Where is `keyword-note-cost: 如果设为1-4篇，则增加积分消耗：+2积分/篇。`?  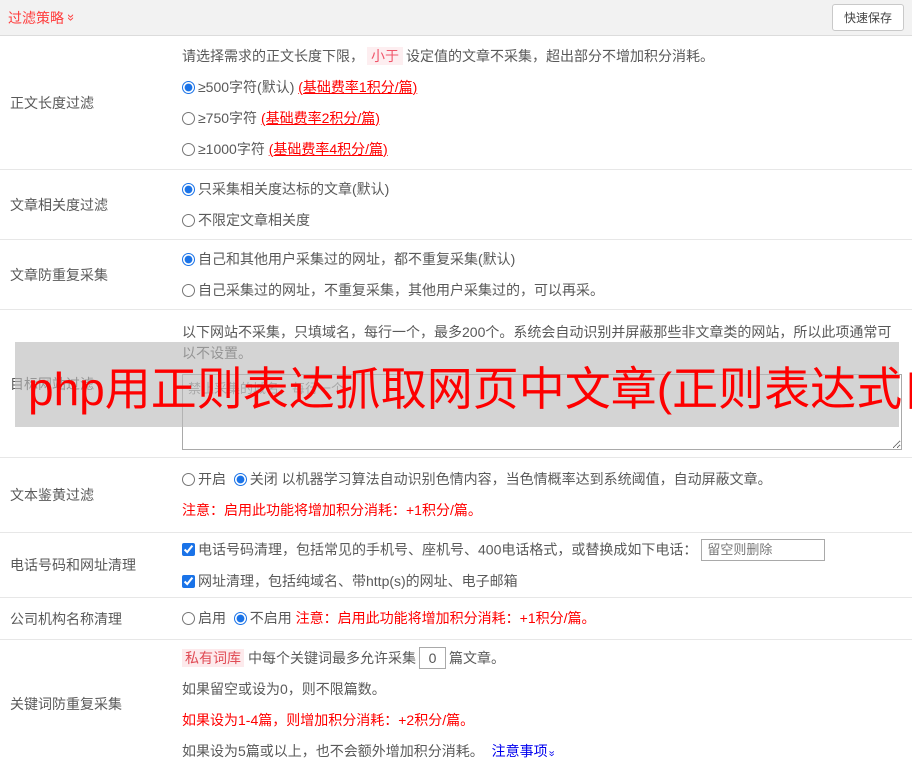 keyword-note-cost: 如果设为1-4篇，则增加积分消耗：+2积分/篇。 is located at coordinates (328, 719).